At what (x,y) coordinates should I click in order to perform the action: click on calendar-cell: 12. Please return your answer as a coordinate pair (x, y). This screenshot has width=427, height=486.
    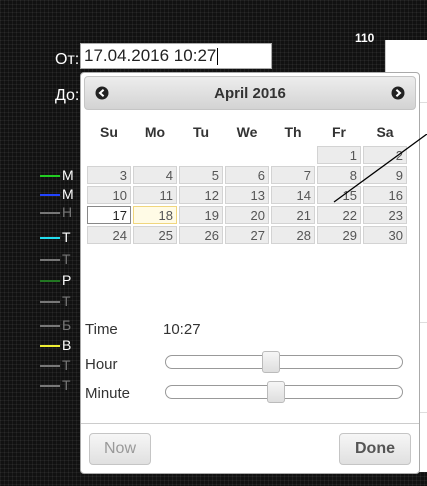
    Looking at the image, I should click on (201, 195).